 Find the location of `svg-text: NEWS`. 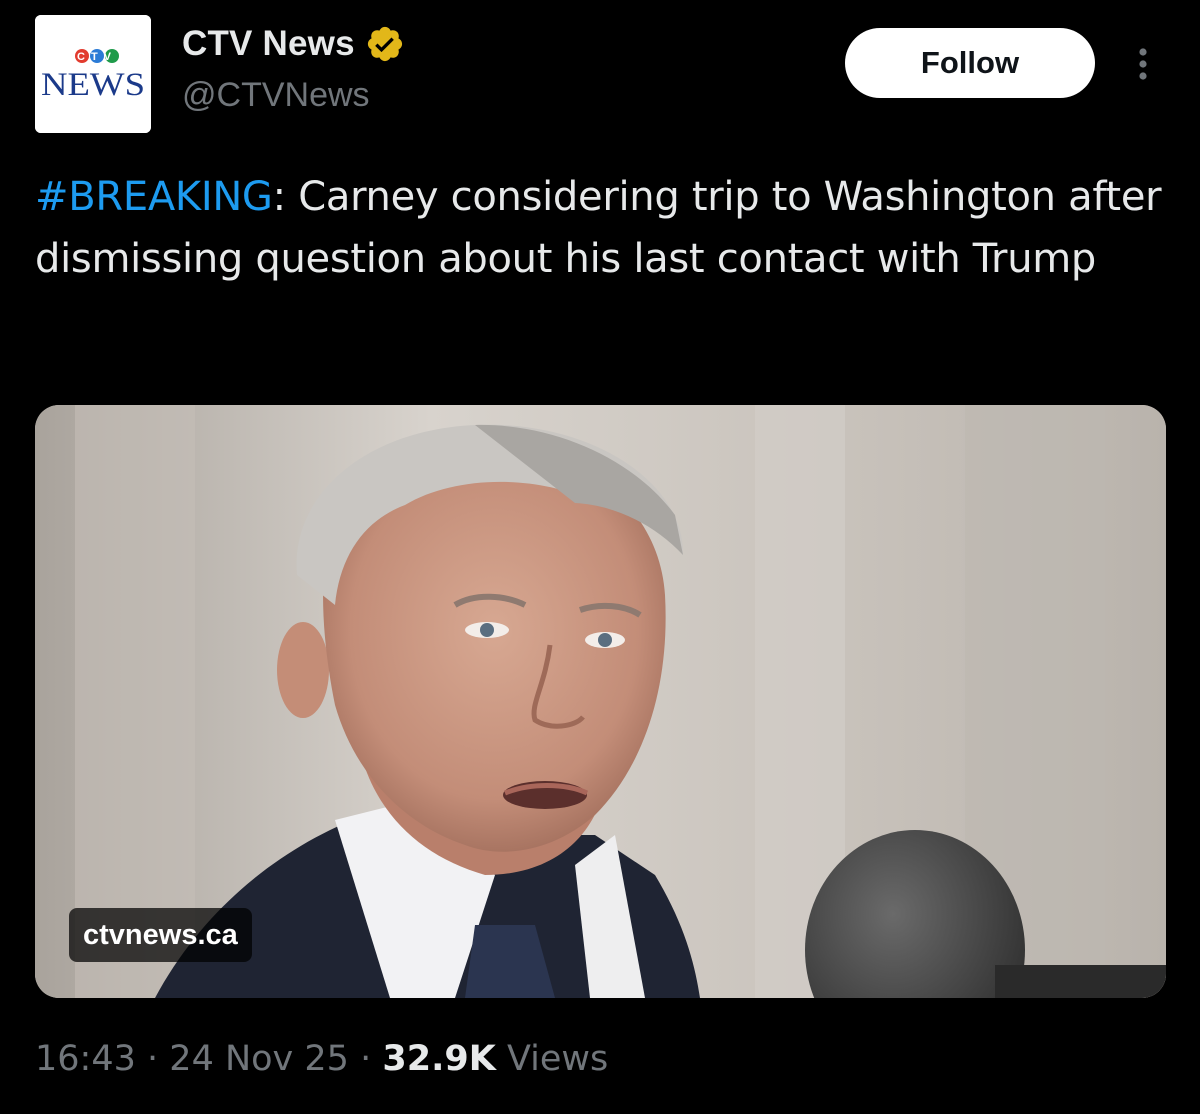

svg-text: NEWS is located at coordinates (93, 85).